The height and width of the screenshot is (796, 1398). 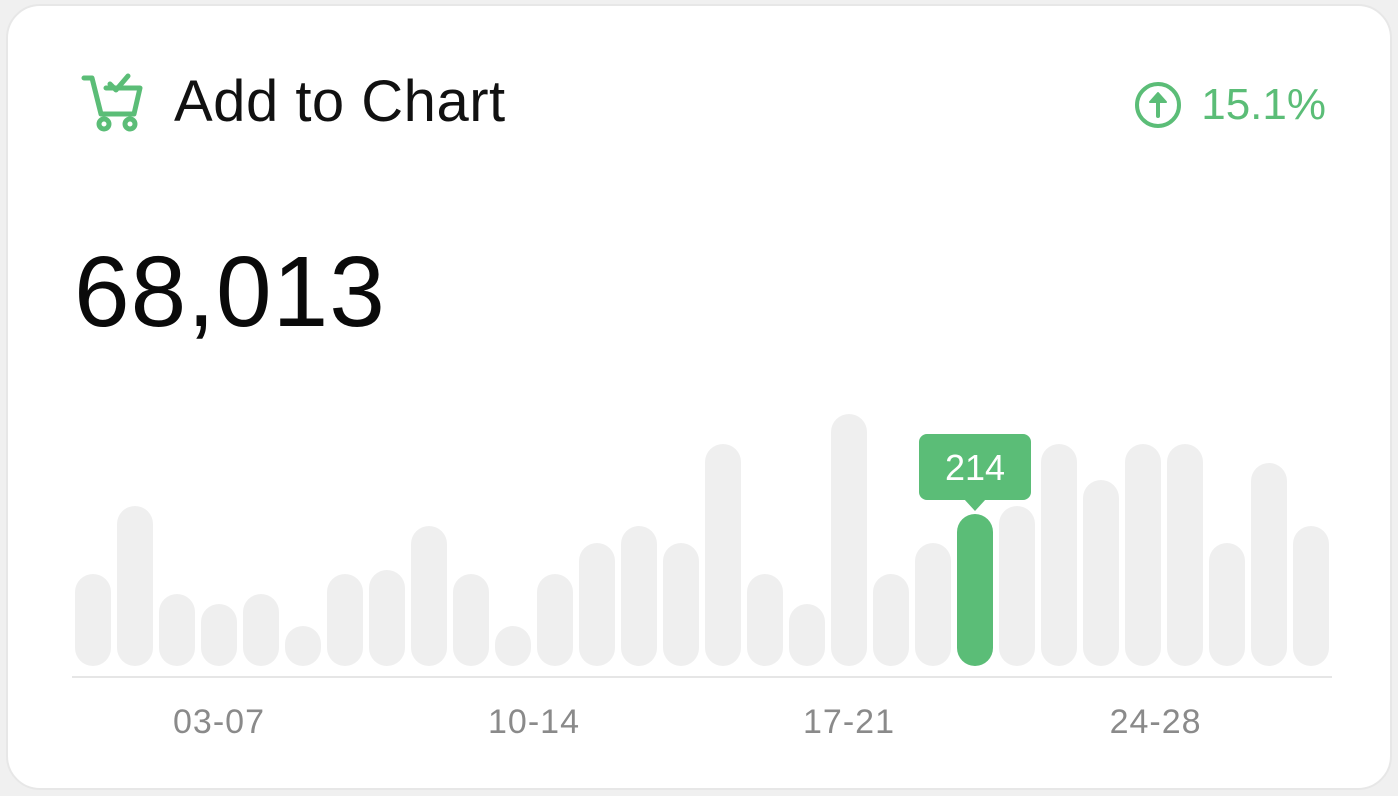 I want to click on highlight-tooltip: 214, so click(x=975, y=472).